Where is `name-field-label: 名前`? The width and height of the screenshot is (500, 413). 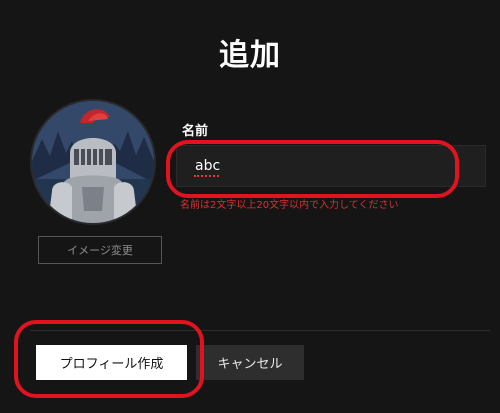 name-field-label: 名前 is located at coordinates (195, 131).